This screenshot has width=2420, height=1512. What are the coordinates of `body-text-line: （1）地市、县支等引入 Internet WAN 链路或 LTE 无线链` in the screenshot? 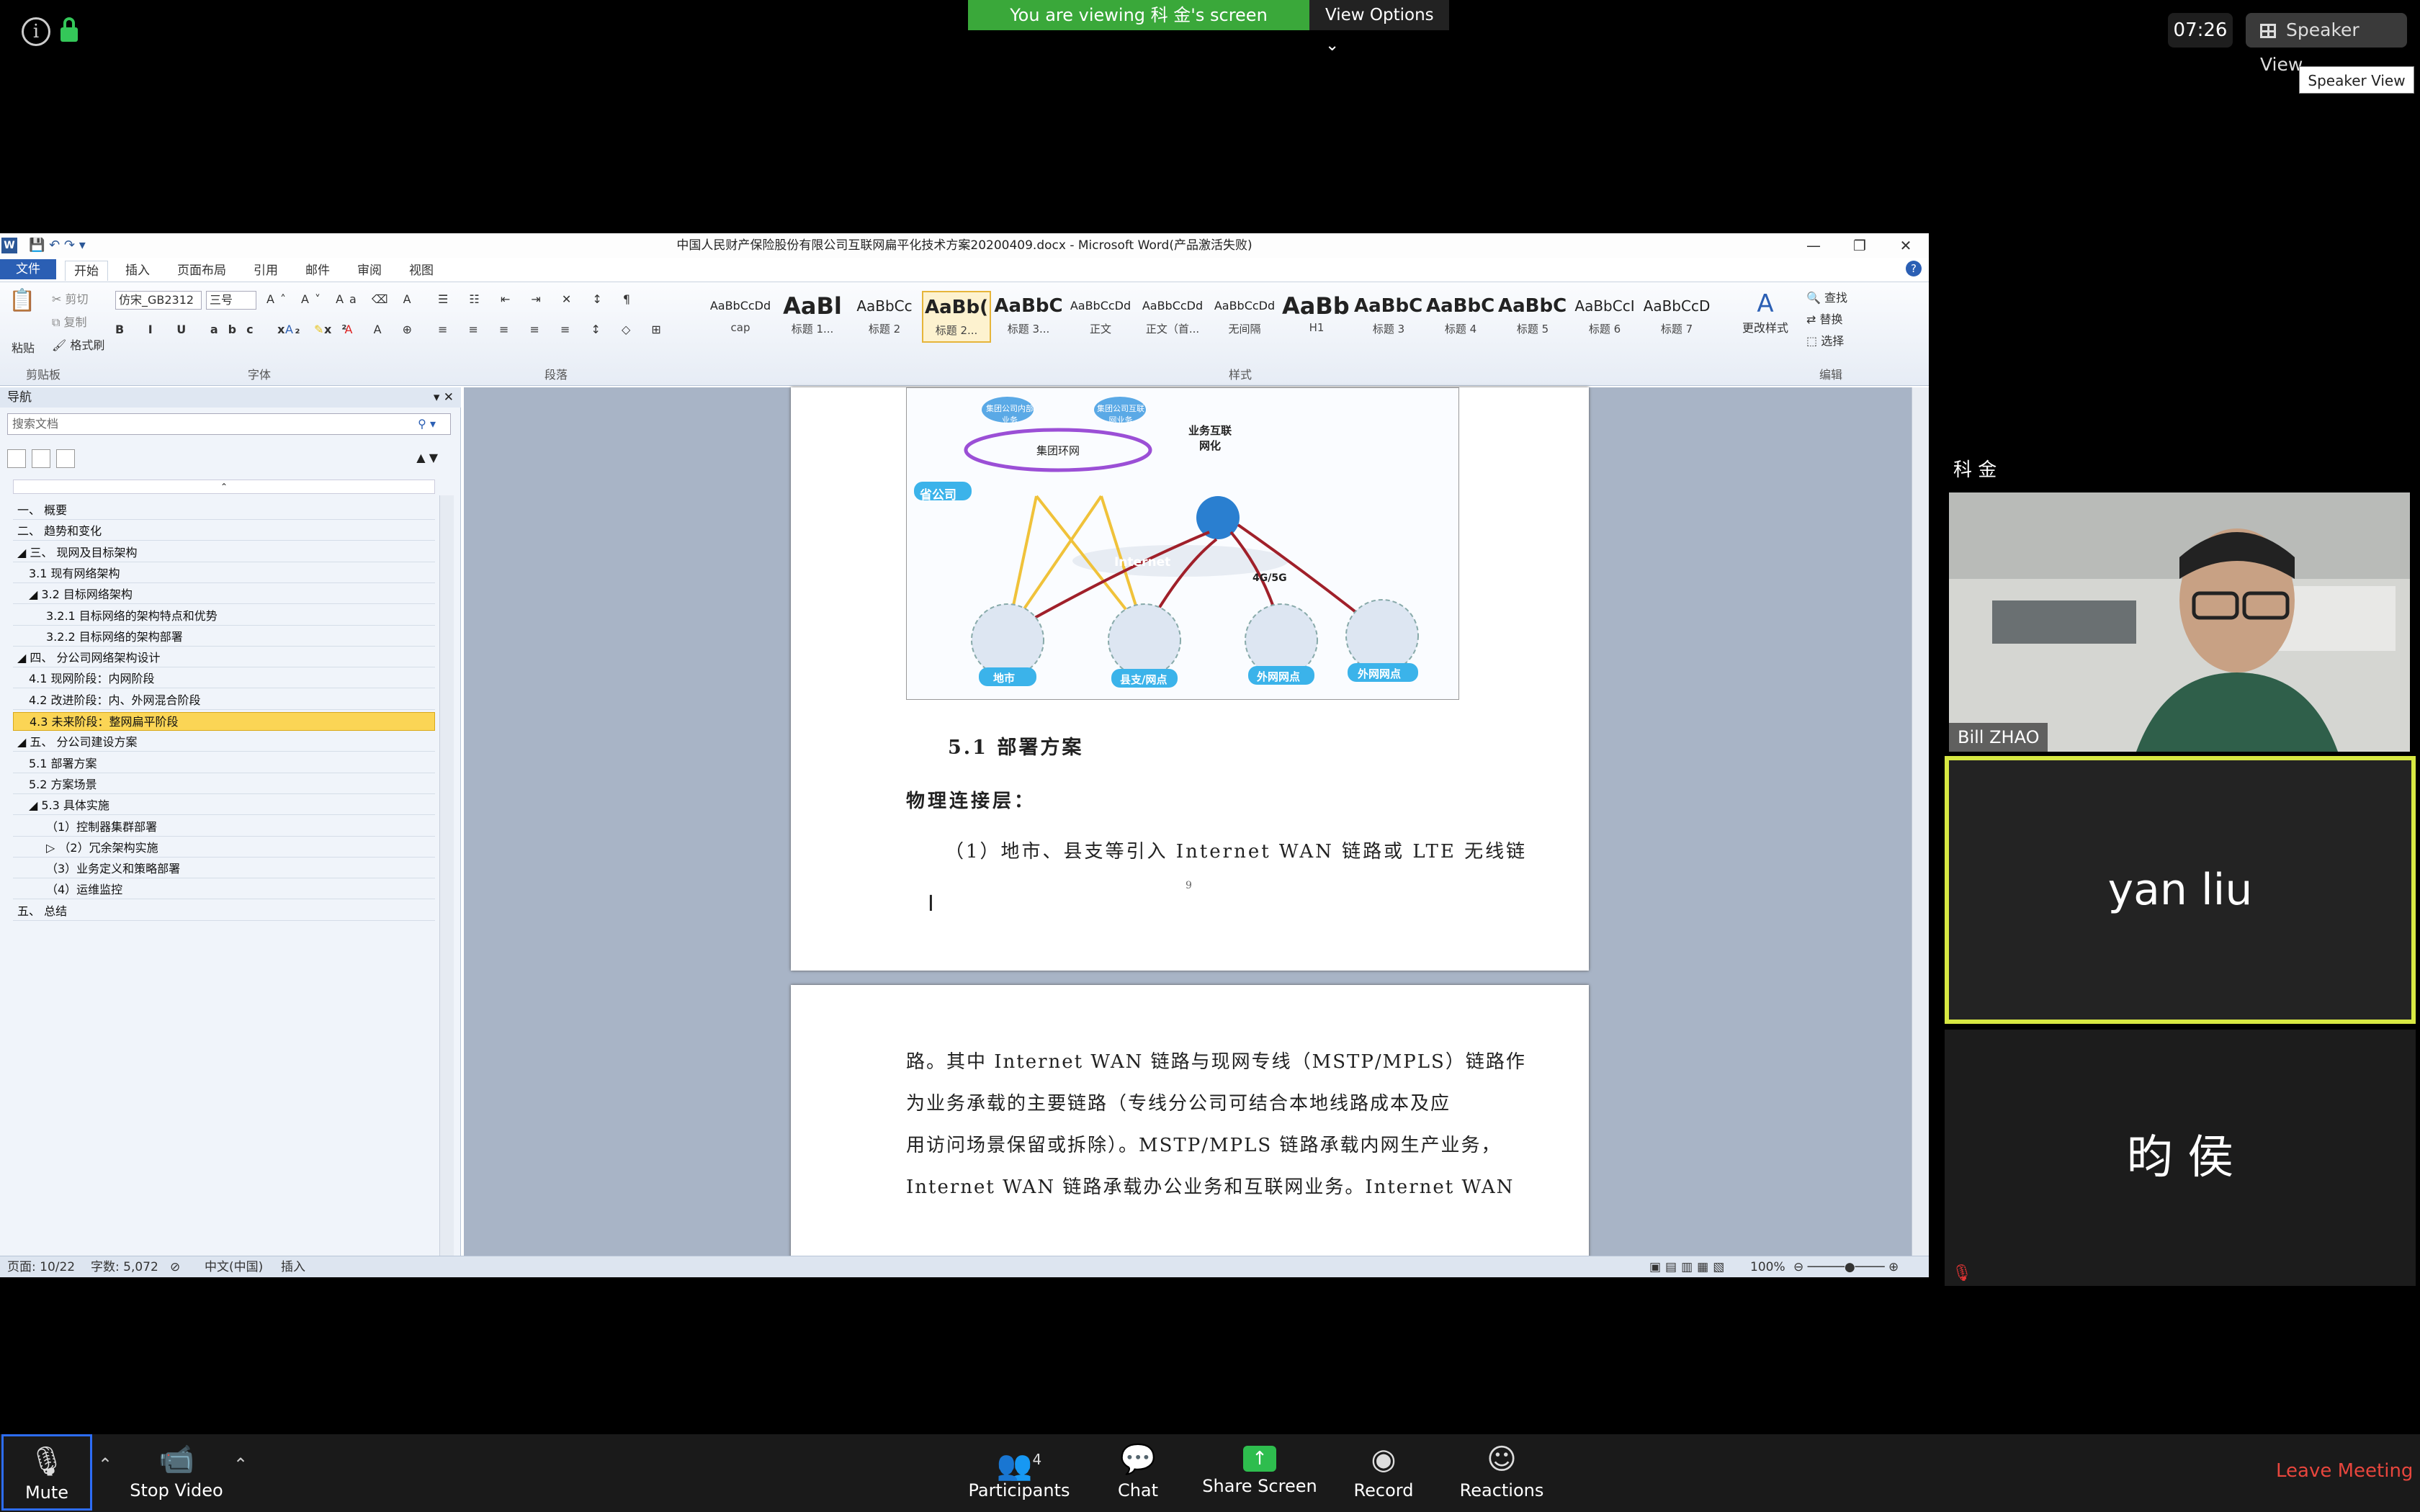 It's located at (1236, 850).